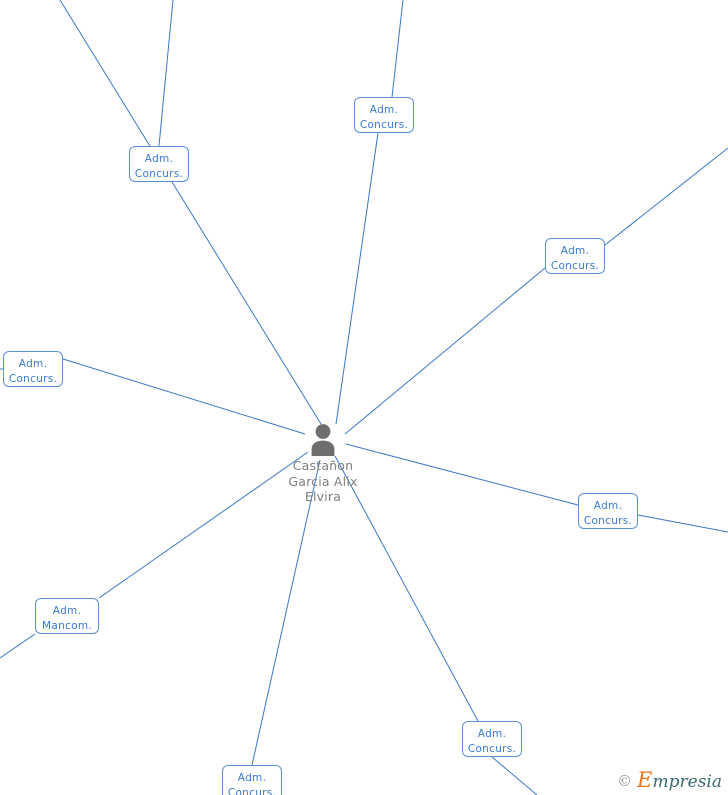  I want to click on center-node-label-line: Garcia Alix, so click(323, 481).